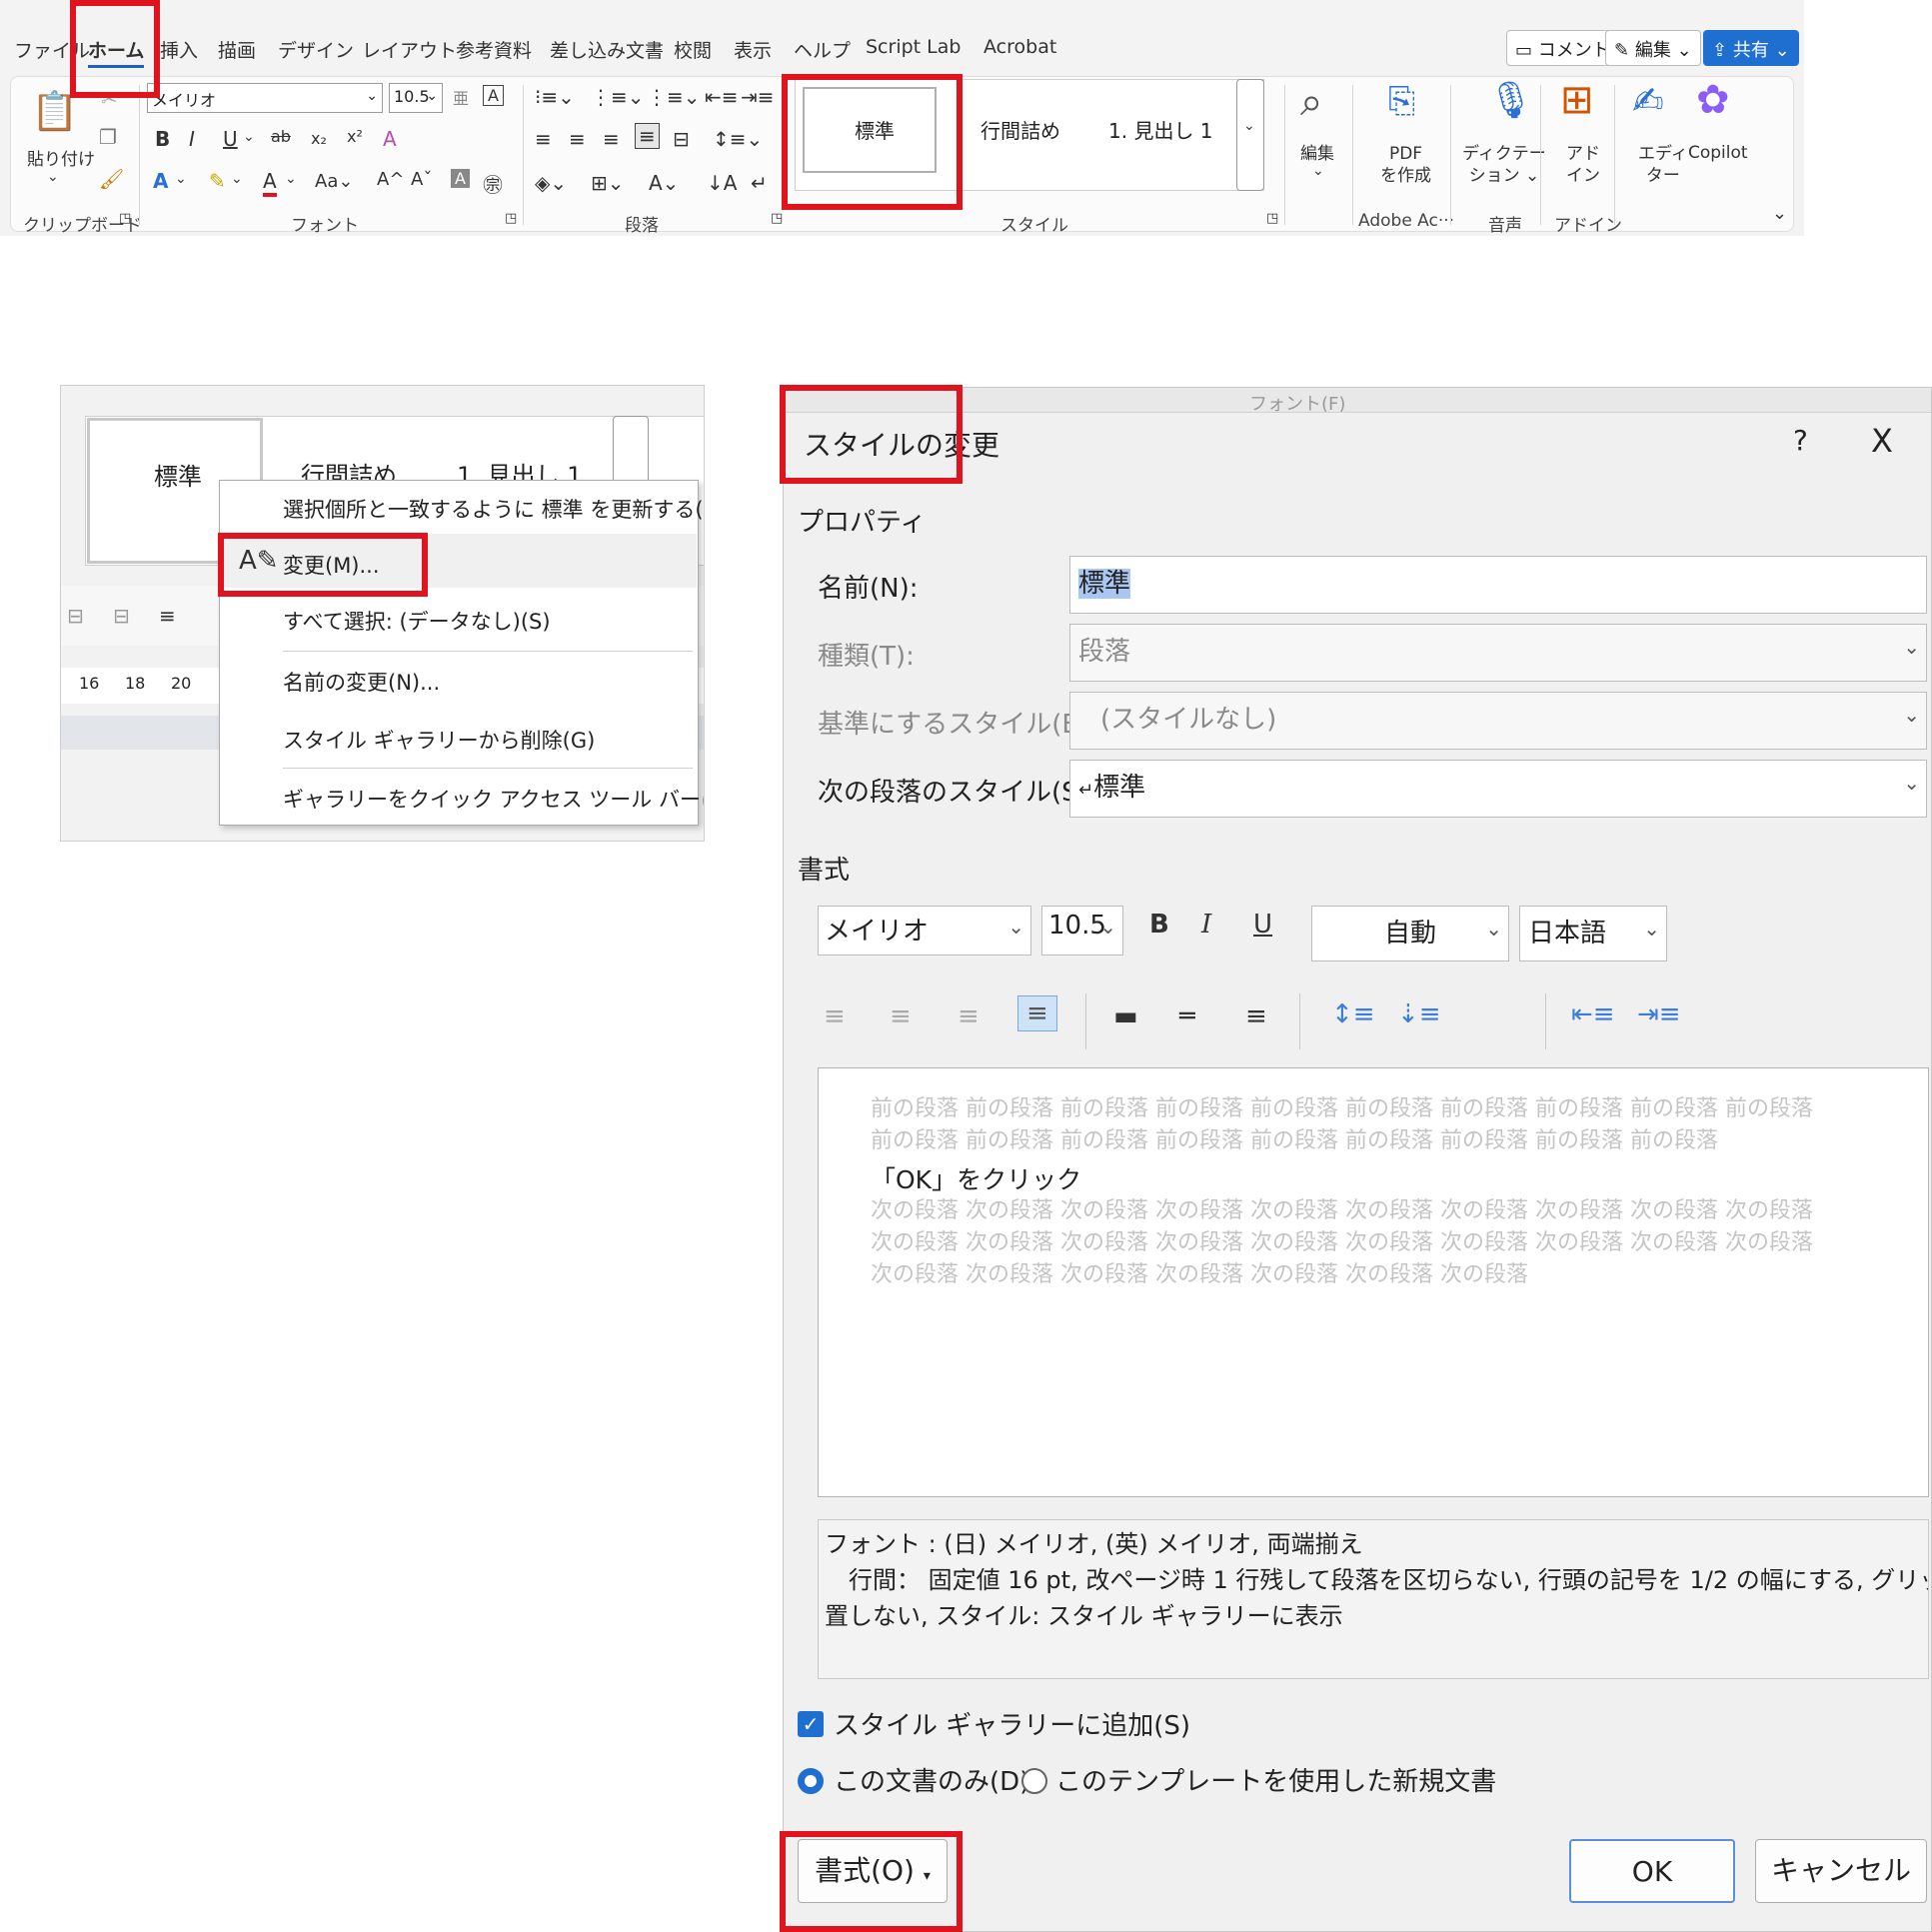 This screenshot has height=1932, width=1932. I want to click on style-no-spacing: 行間詰め, so click(1020, 129).